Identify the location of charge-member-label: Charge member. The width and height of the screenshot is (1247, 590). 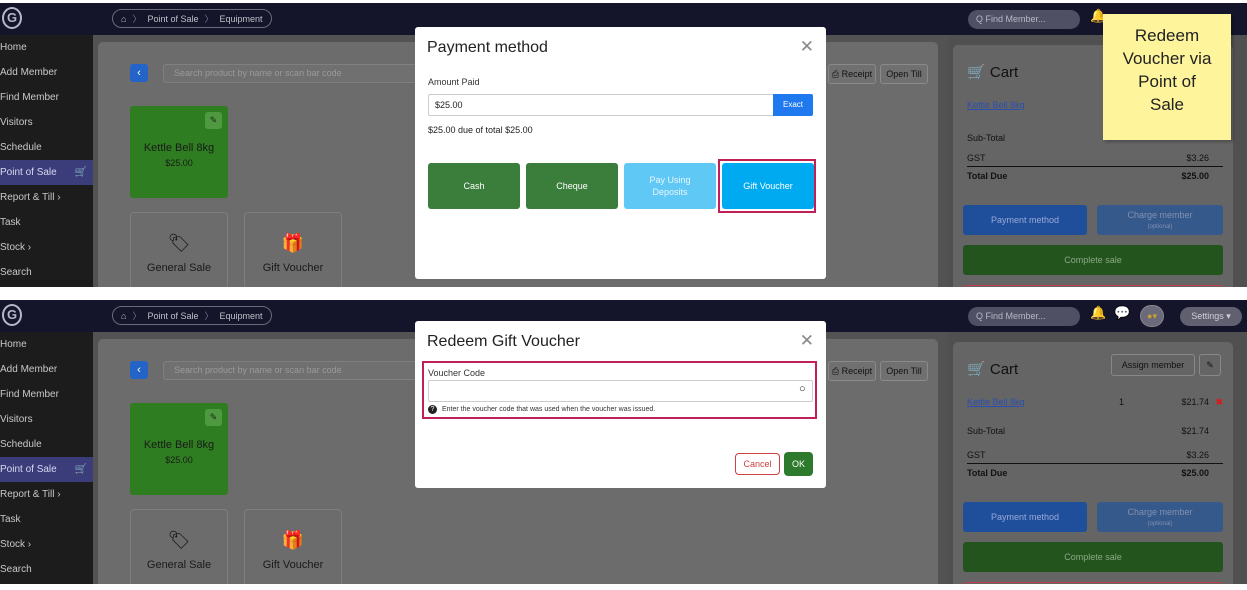
(1160, 215).